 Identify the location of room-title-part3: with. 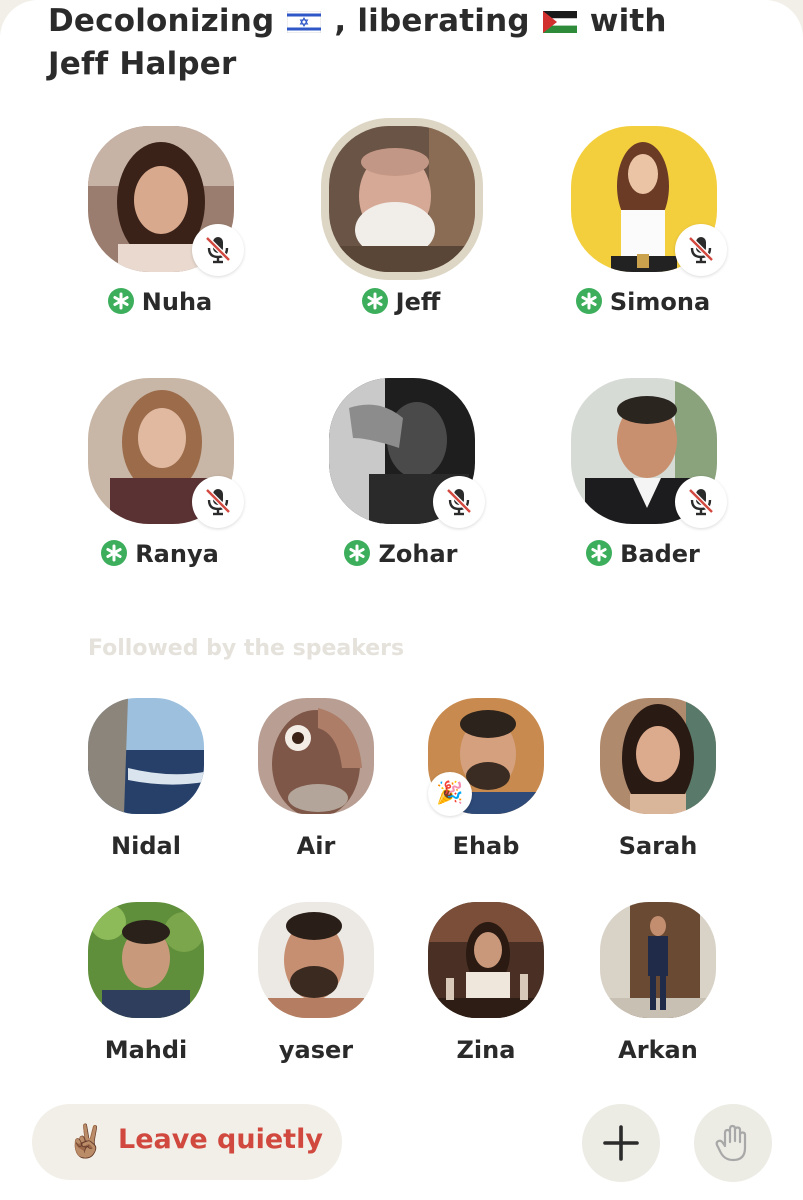
(628, 21).